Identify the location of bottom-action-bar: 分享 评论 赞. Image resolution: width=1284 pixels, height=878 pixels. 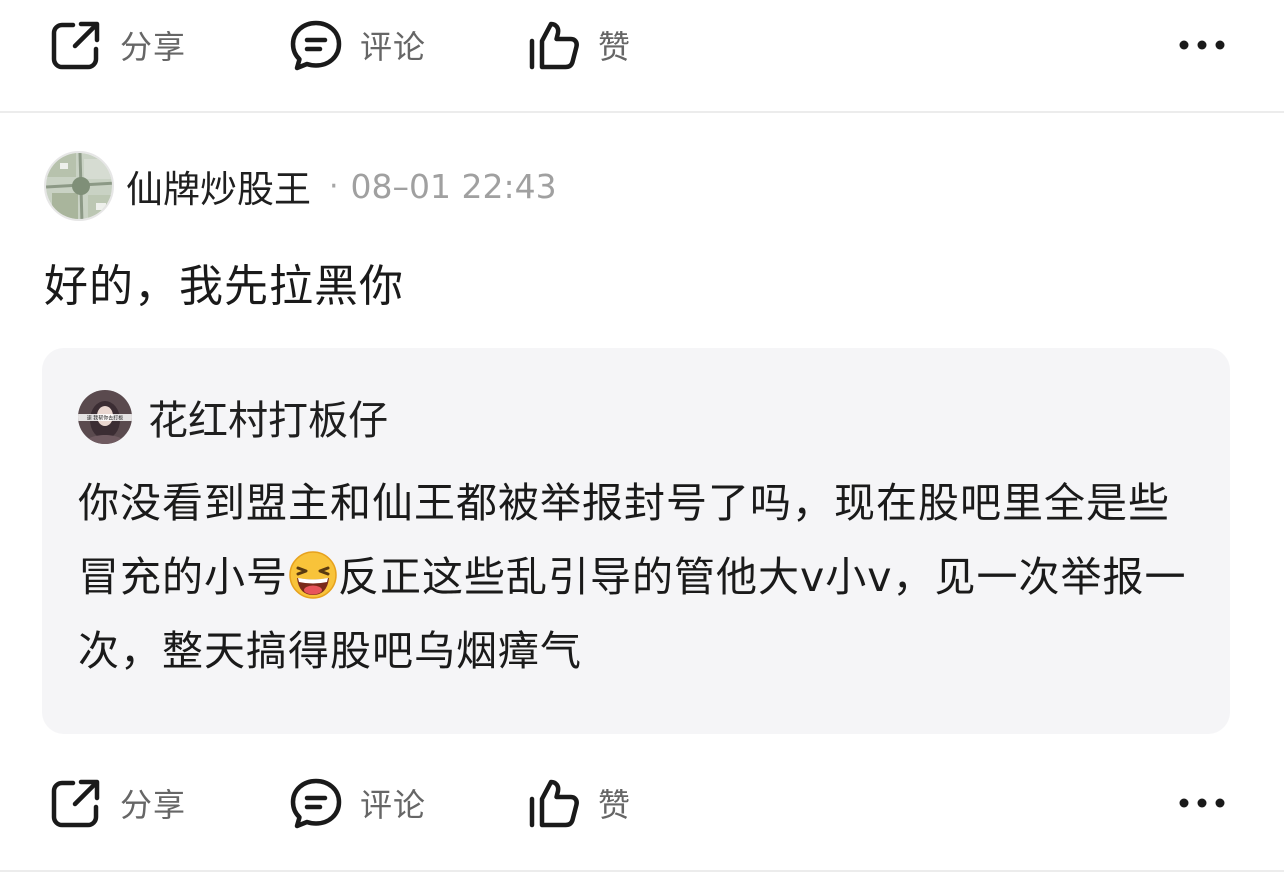
(642, 803).